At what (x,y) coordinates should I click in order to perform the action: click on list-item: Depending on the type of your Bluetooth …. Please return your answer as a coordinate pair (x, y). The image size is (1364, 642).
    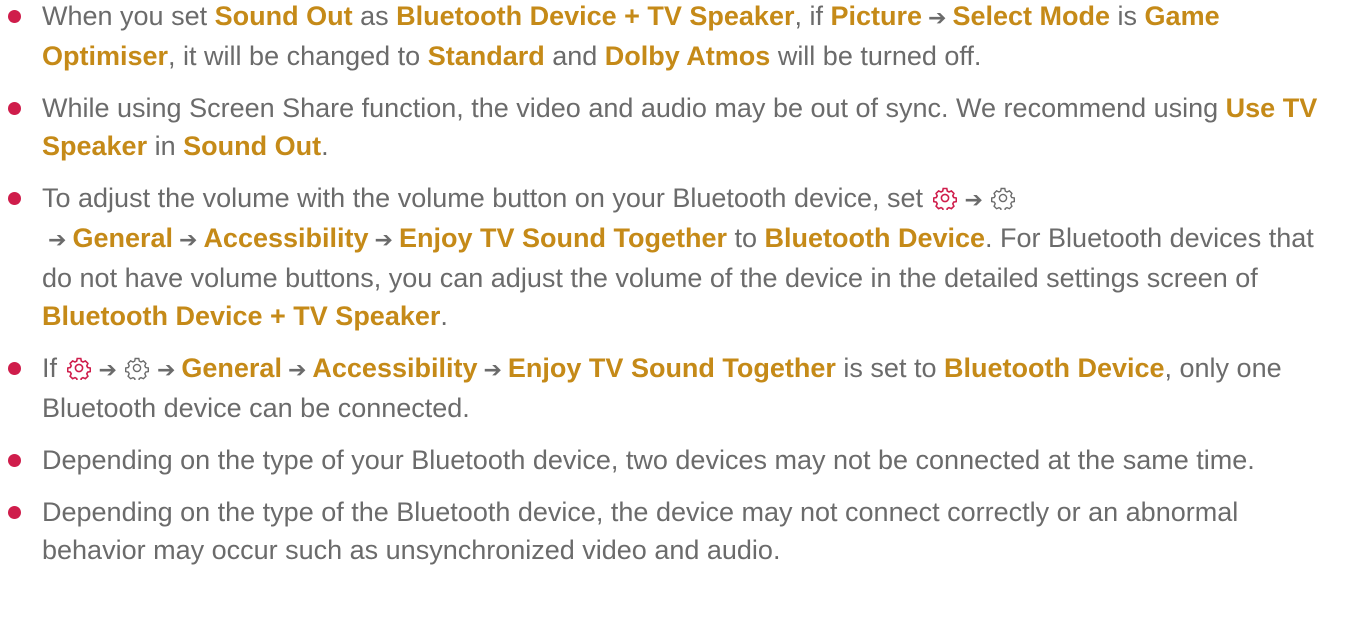
    Looking at the image, I should click on (682, 460).